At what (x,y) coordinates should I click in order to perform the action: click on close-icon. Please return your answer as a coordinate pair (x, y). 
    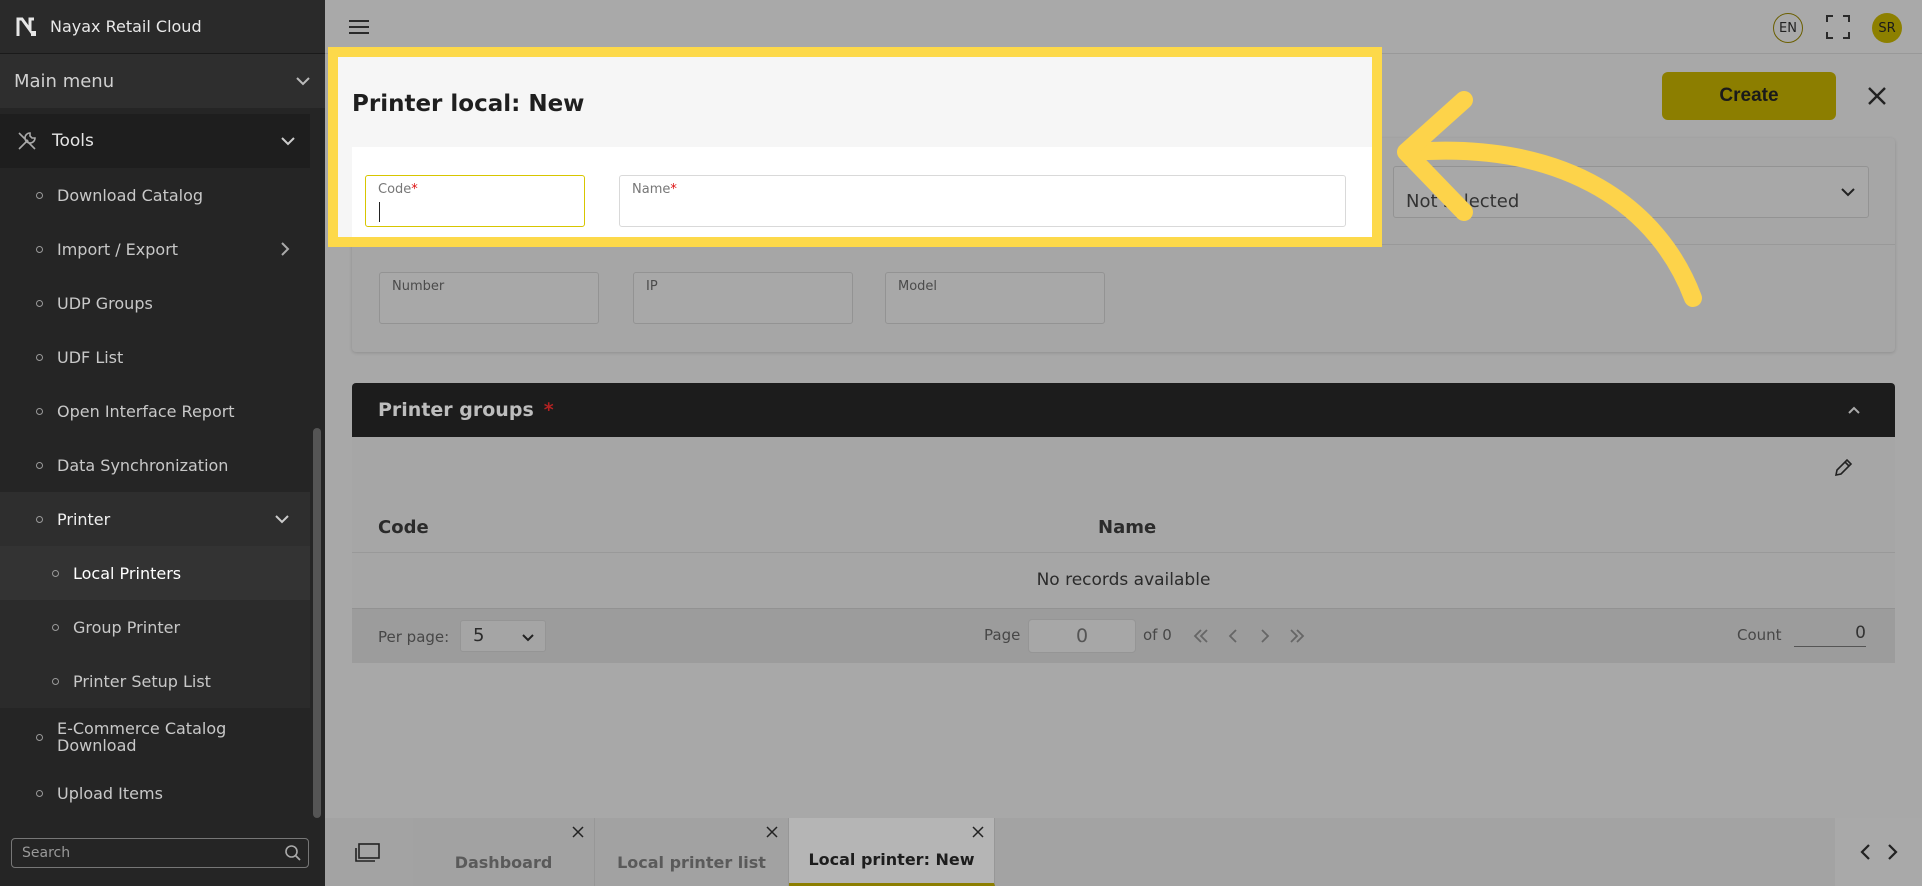
    Looking at the image, I should click on (1877, 96).